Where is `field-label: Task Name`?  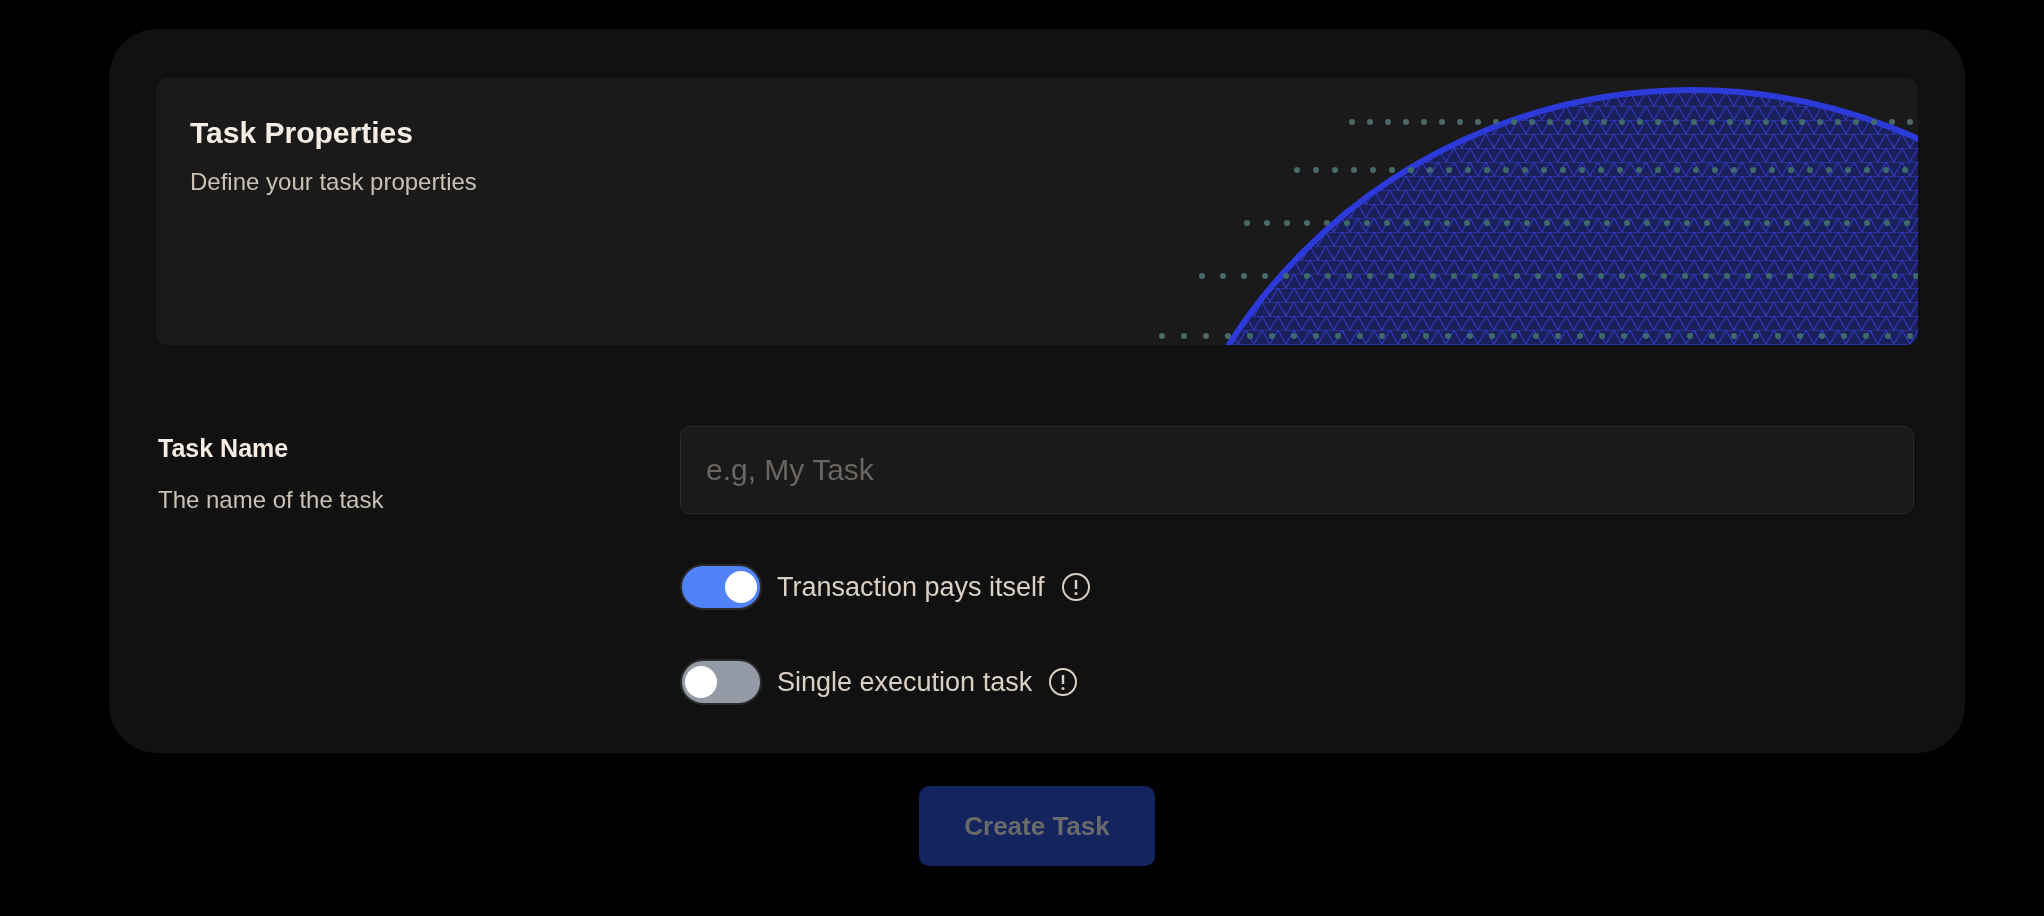
field-label: Task Name is located at coordinates (223, 448).